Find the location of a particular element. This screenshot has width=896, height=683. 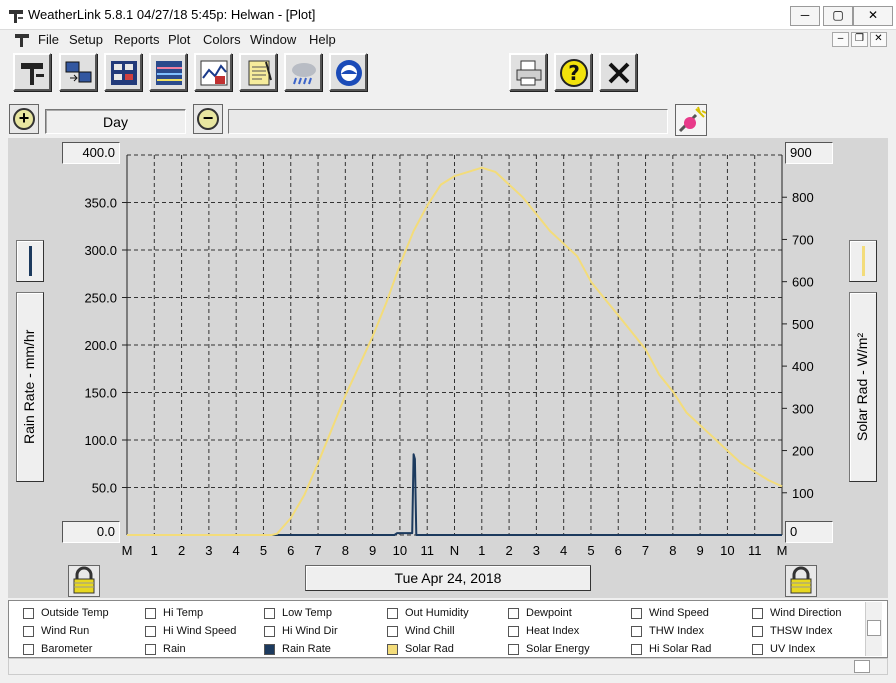

date-button: Tue Apr 24, 2018 is located at coordinates (448, 578).